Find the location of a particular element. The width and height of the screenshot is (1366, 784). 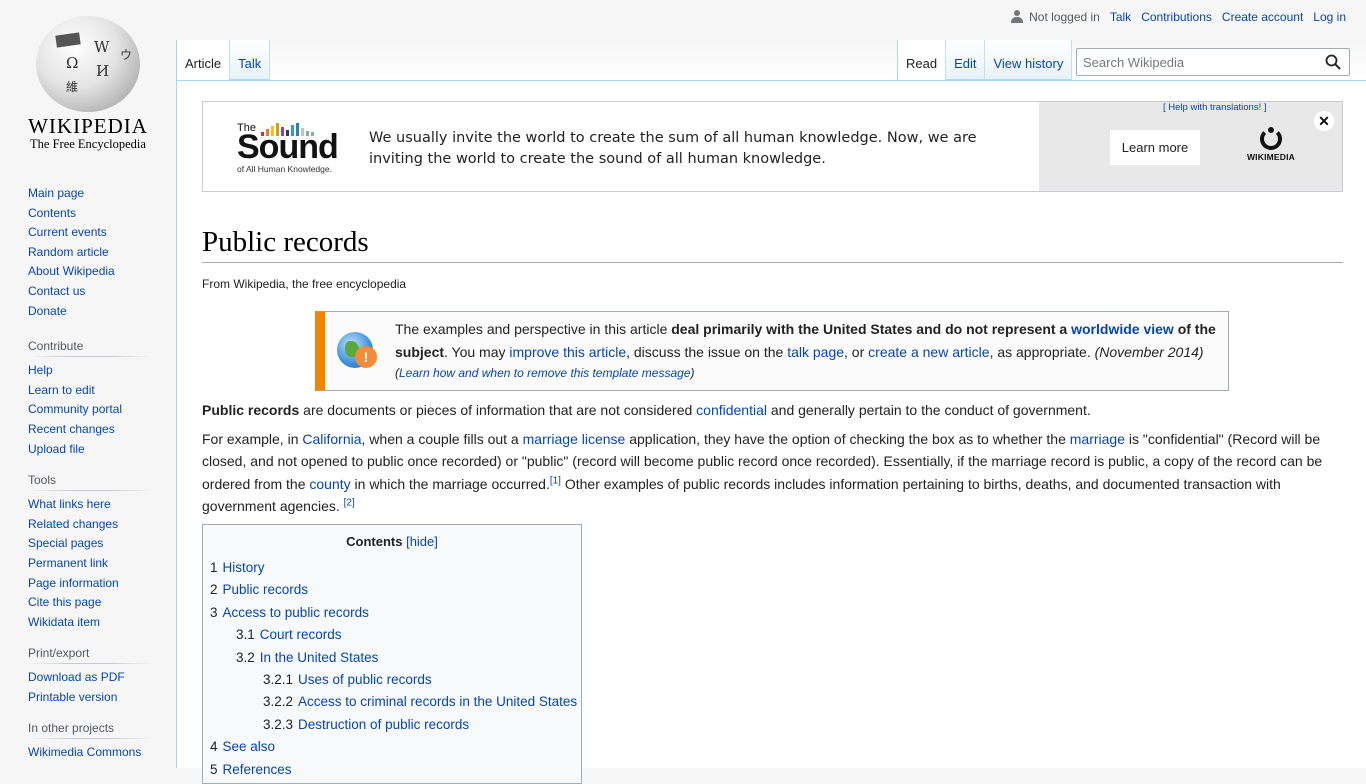

marriage-link: marriage is located at coordinates (1097, 439).